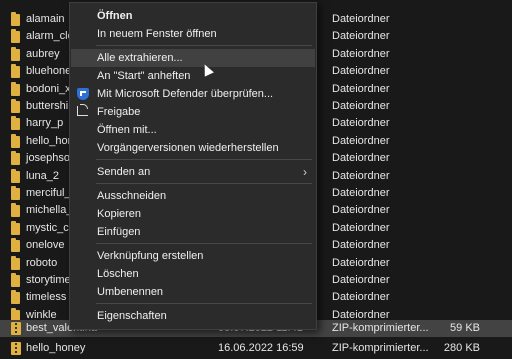 This screenshot has height=359, width=512. Describe the element at coordinates (119, 232) in the screenshot. I see `menu-item-label: Einfügen` at that location.